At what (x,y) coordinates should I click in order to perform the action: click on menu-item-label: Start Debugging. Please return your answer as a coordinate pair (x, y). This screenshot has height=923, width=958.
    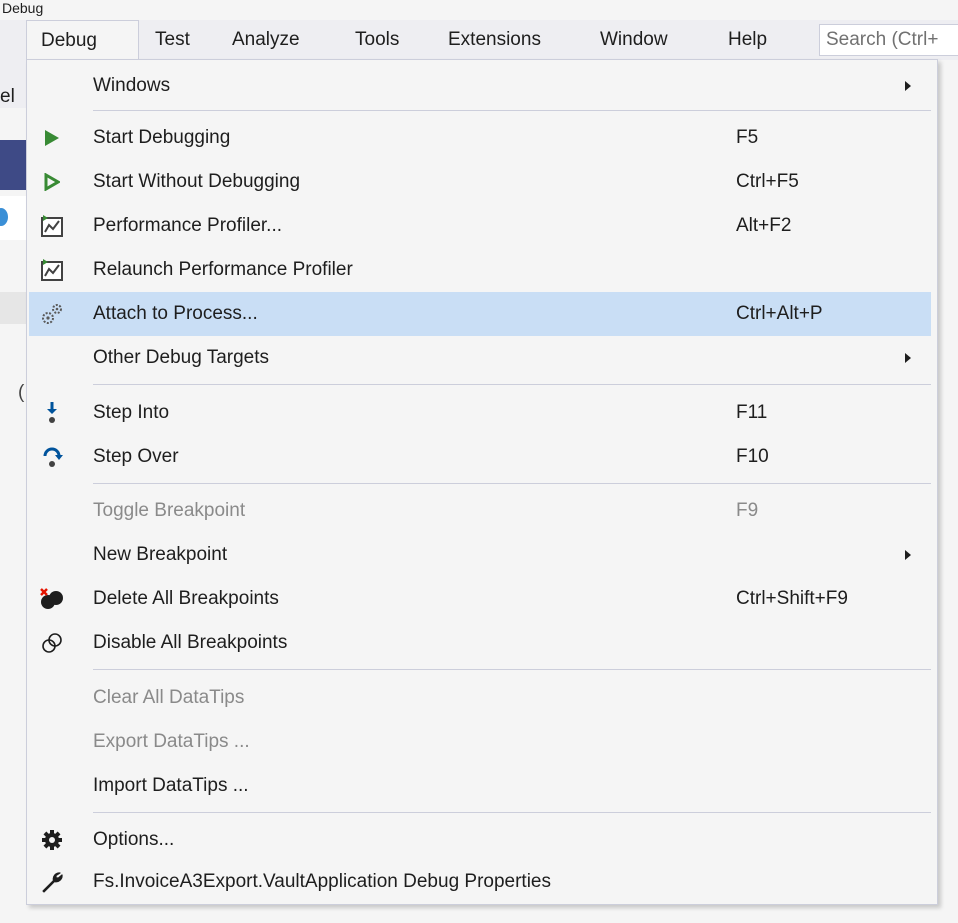
    Looking at the image, I should click on (162, 137).